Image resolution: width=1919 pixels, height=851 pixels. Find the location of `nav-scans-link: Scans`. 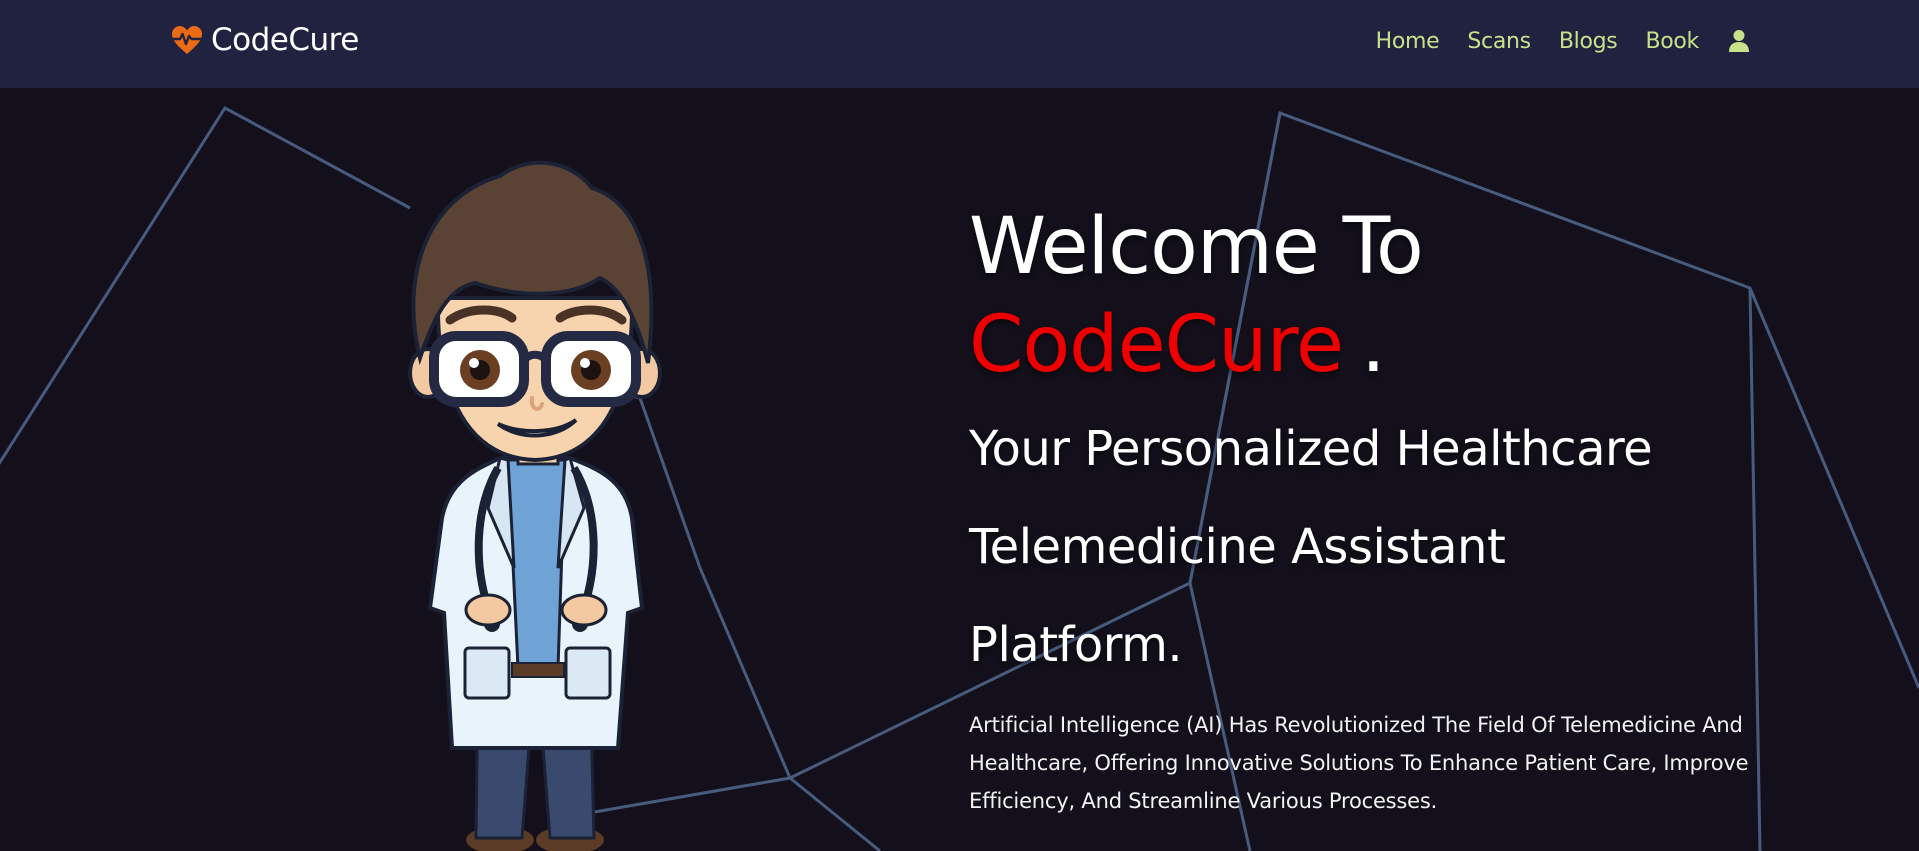

nav-scans-link: Scans is located at coordinates (1499, 41).